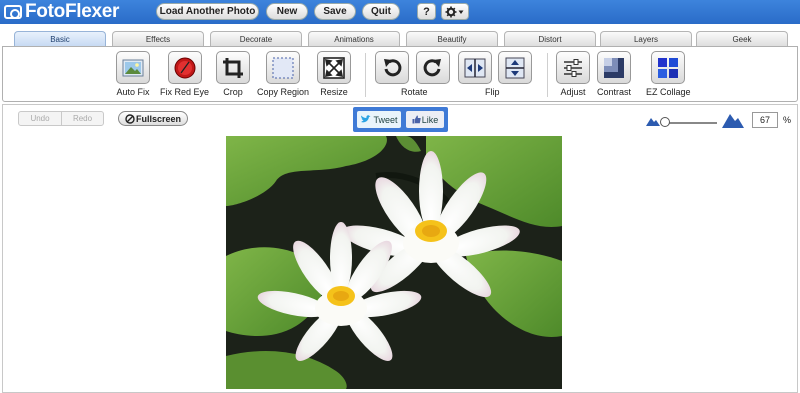 The height and width of the screenshot is (393, 800). Describe the element at coordinates (130, 118) in the screenshot. I see `fullscreen-icon` at that location.